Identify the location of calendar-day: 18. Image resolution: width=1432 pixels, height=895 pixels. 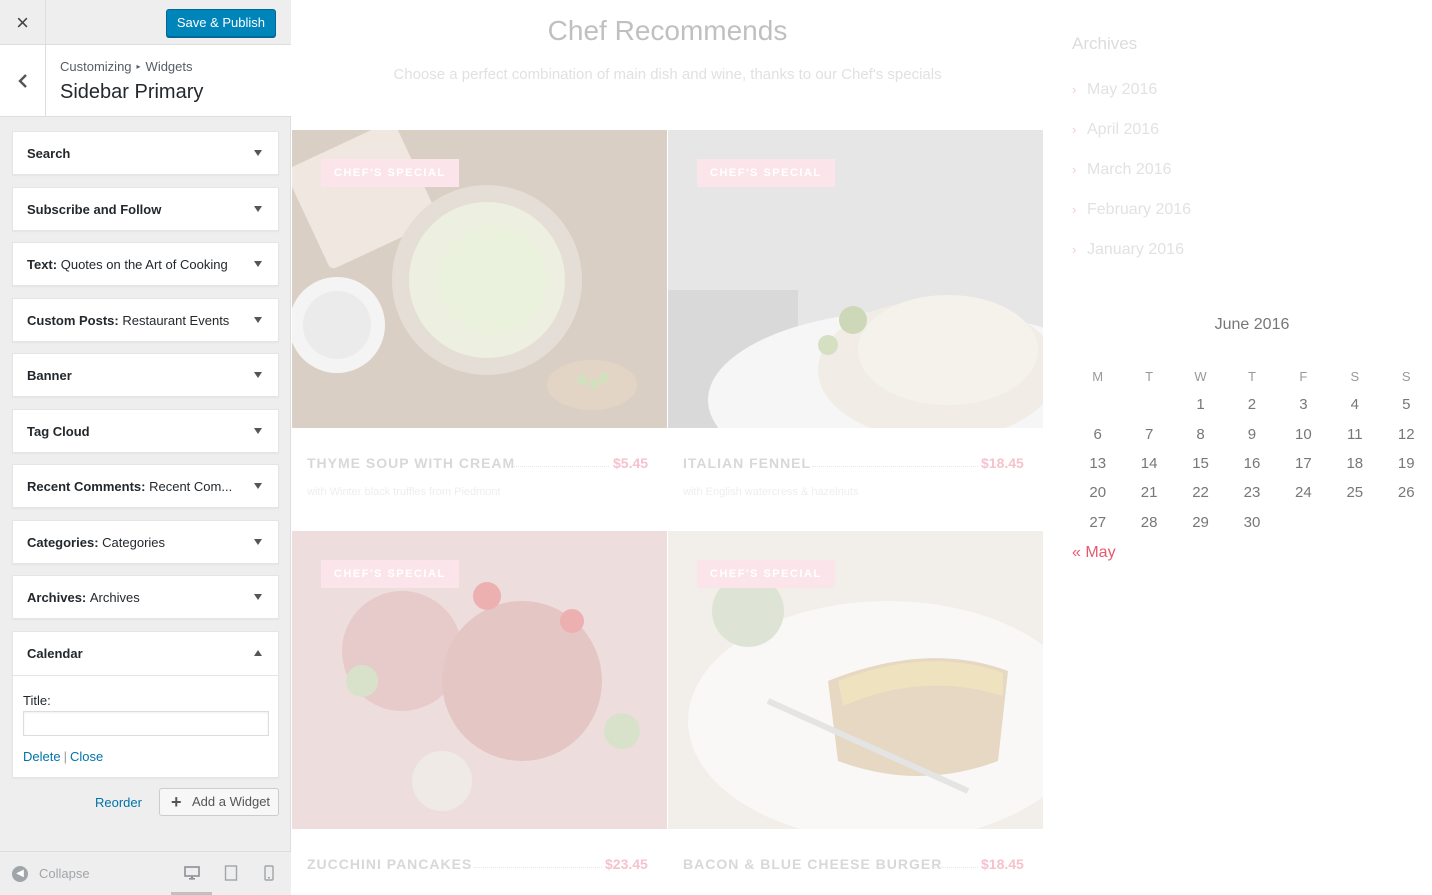
(1355, 463).